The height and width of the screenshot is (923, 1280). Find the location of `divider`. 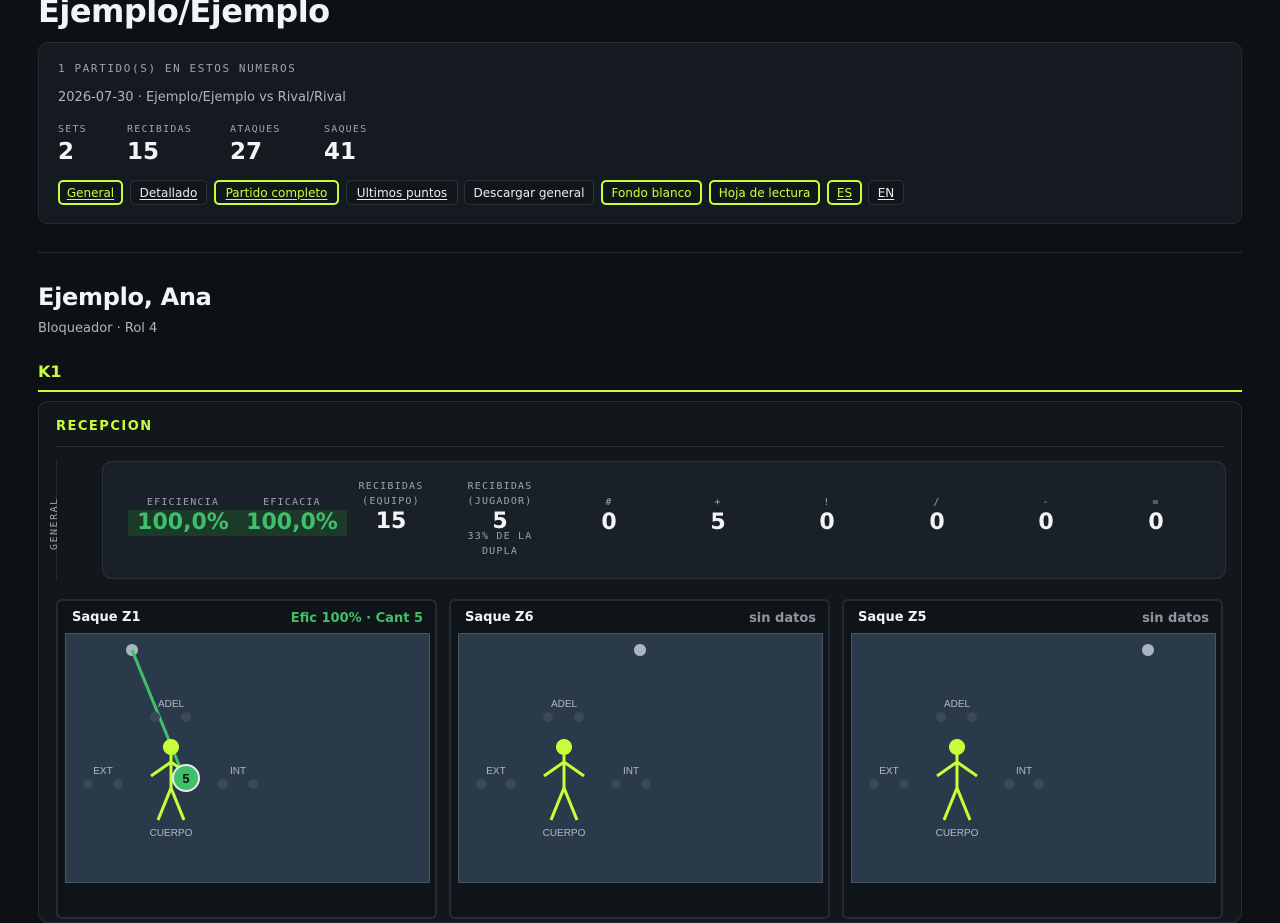

divider is located at coordinates (640, 252).